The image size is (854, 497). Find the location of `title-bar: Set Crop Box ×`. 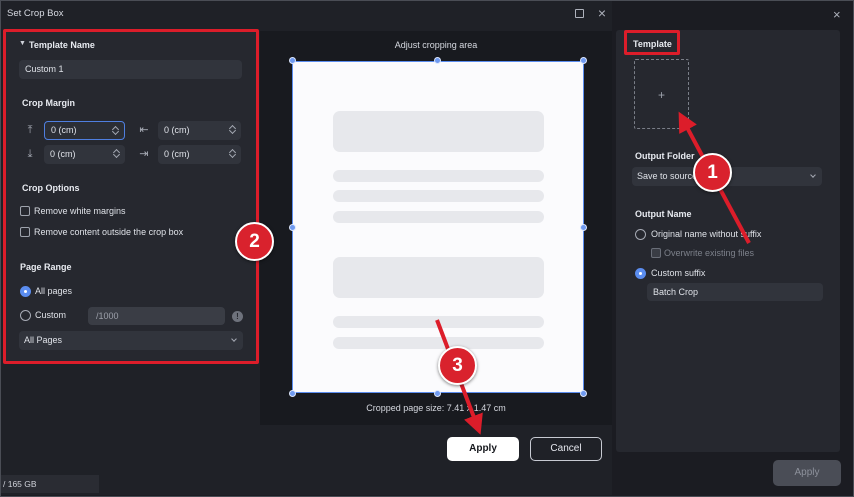

title-bar: Set Crop Box × is located at coordinates (306, 14).